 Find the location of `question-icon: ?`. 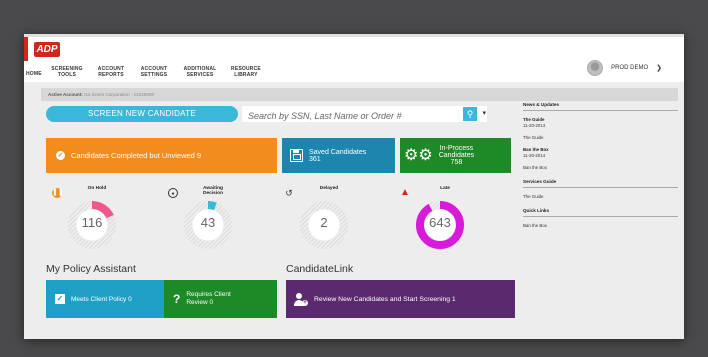

question-icon: ? is located at coordinates (177, 299).